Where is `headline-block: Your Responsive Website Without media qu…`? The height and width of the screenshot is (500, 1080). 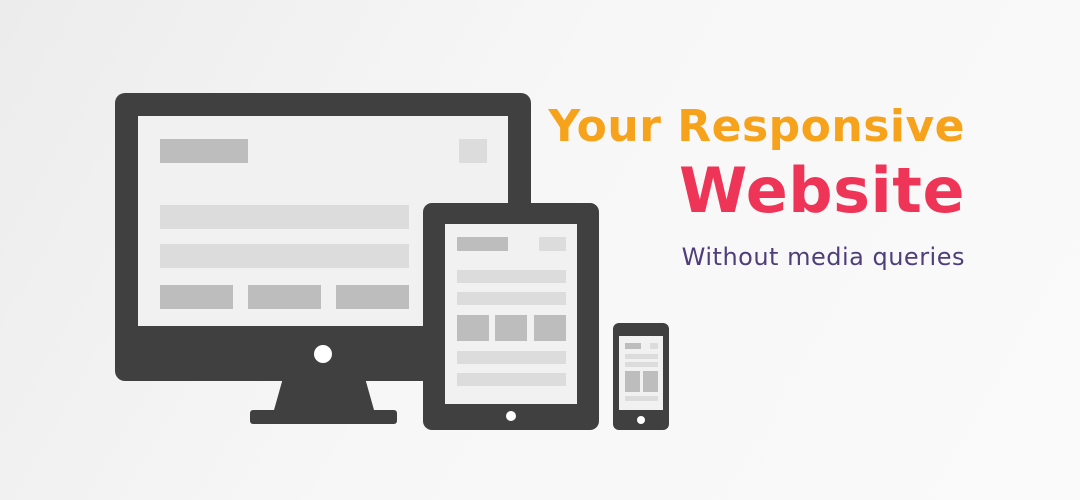
headline-block: Your Responsive Website Without media qu… is located at coordinates (756, 187).